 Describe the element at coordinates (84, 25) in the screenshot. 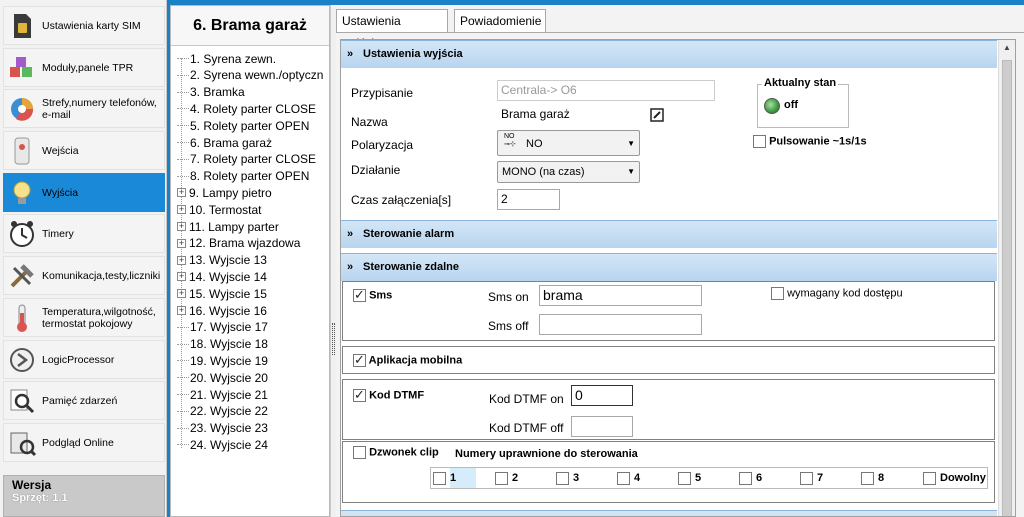

I see `sidebar-item-sim-card: Ustawienia karty SIM` at that location.